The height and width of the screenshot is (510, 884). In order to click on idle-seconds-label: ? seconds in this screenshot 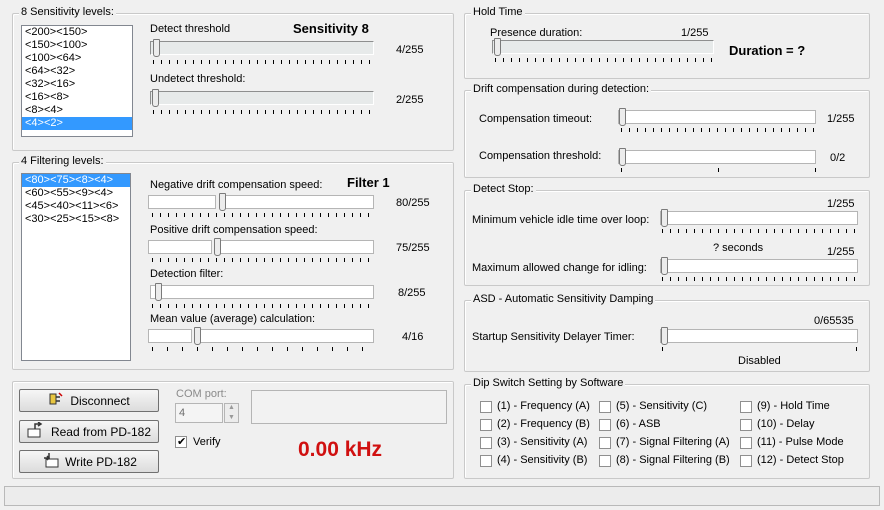, I will do `click(738, 248)`.